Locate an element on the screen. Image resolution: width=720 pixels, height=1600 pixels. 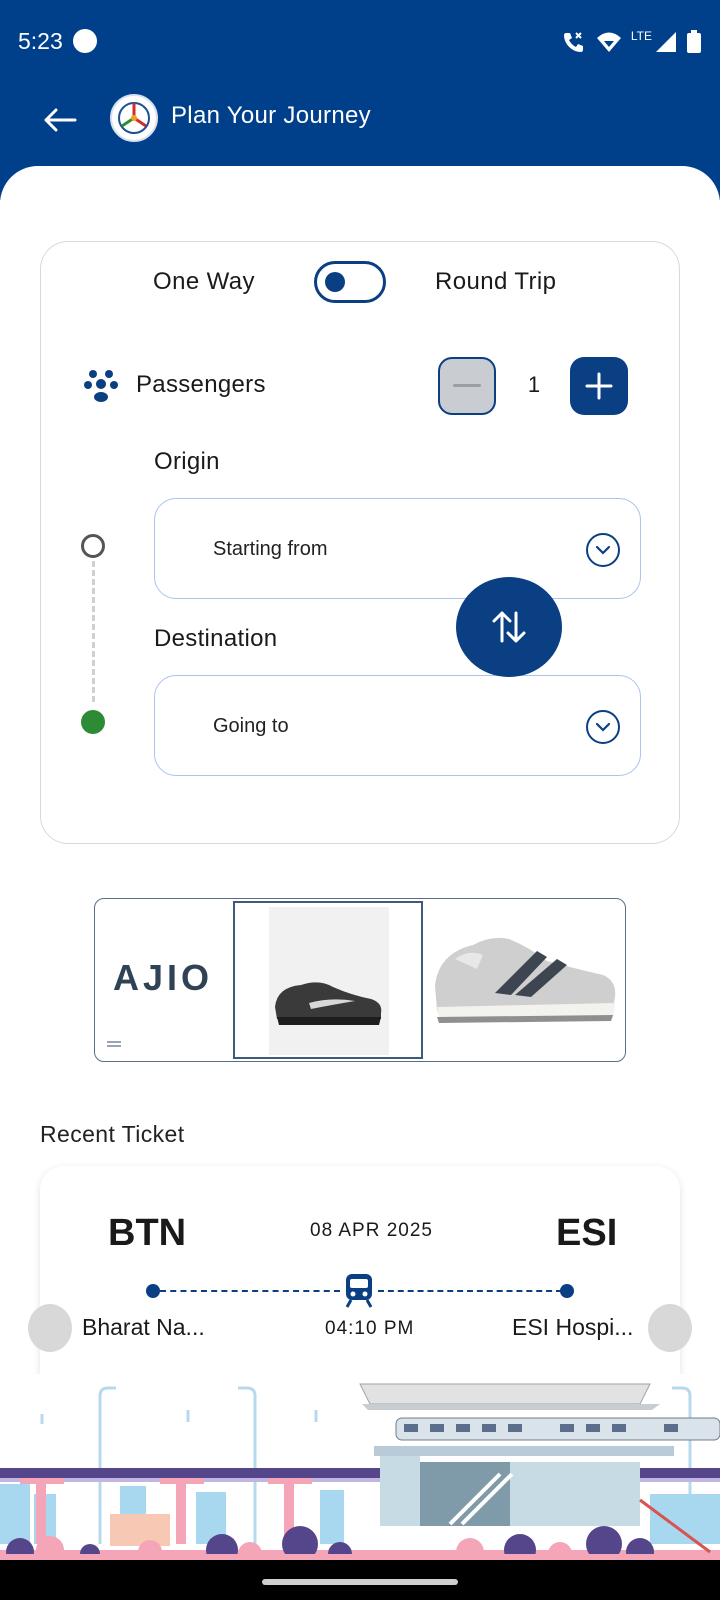
app-bar: Plan Your Journey is located at coordinates (360, 124).